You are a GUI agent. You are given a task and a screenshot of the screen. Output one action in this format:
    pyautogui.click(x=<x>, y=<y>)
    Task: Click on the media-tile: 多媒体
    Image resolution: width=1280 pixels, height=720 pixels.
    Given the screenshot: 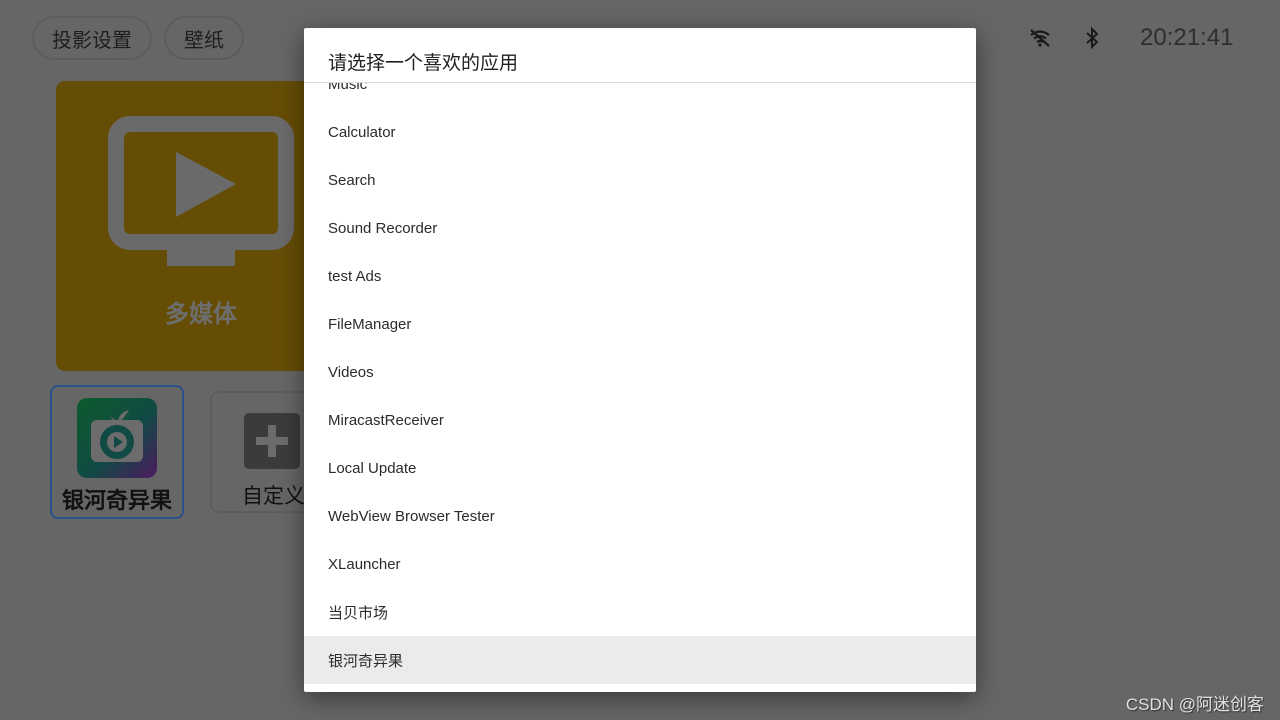 What is the action you would take?
    pyautogui.click(x=191, y=226)
    